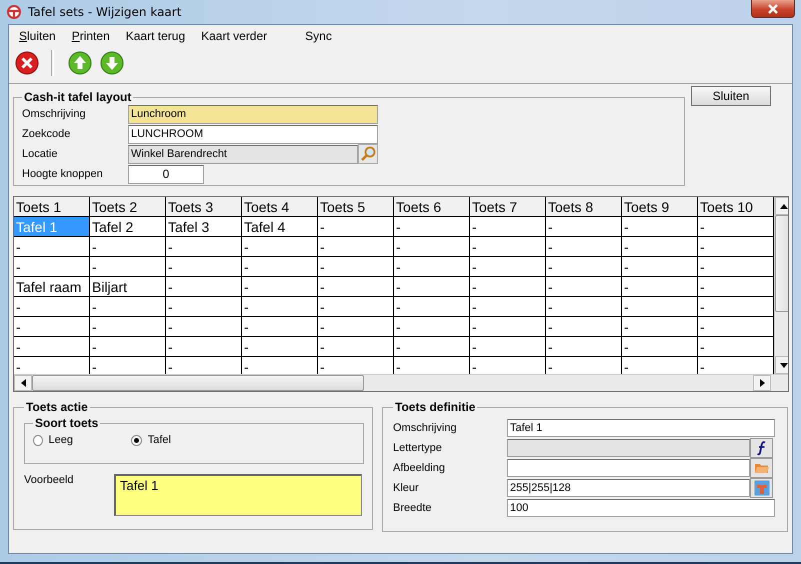 The image size is (801, 564). I want to click on column-header: Toets 3, so click(204, 206).